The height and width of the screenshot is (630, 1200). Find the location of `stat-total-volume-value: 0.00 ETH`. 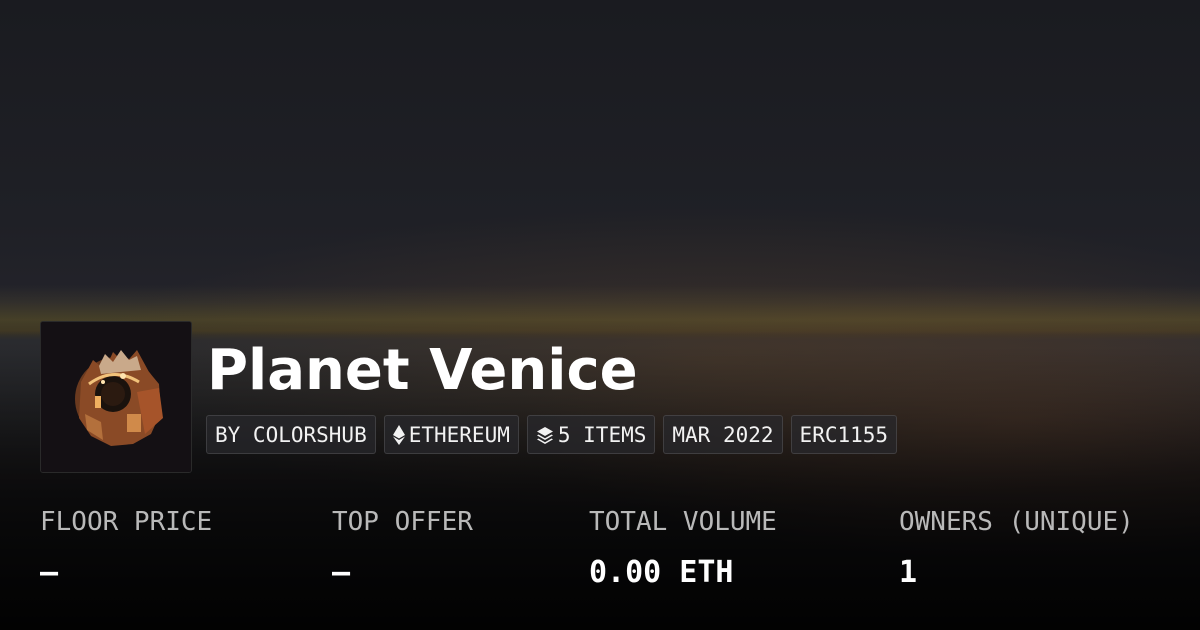

stat-total-volume-value: 0.00 ETH is located at coordinates (661, 572).